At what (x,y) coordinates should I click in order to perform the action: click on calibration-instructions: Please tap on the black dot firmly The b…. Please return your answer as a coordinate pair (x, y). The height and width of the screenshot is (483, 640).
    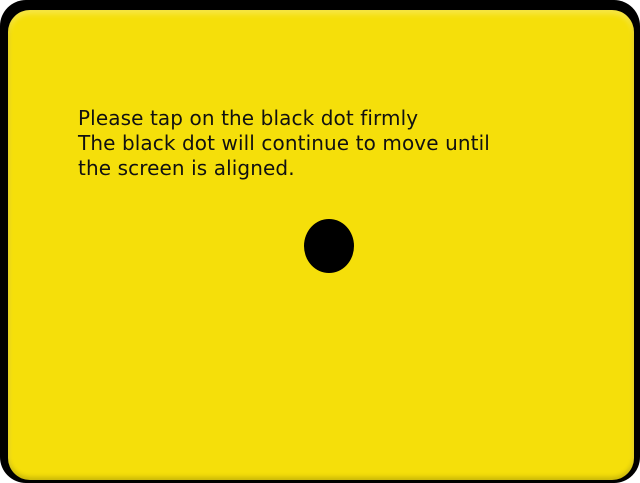
    Looking at the image, I should click on (284, 143).